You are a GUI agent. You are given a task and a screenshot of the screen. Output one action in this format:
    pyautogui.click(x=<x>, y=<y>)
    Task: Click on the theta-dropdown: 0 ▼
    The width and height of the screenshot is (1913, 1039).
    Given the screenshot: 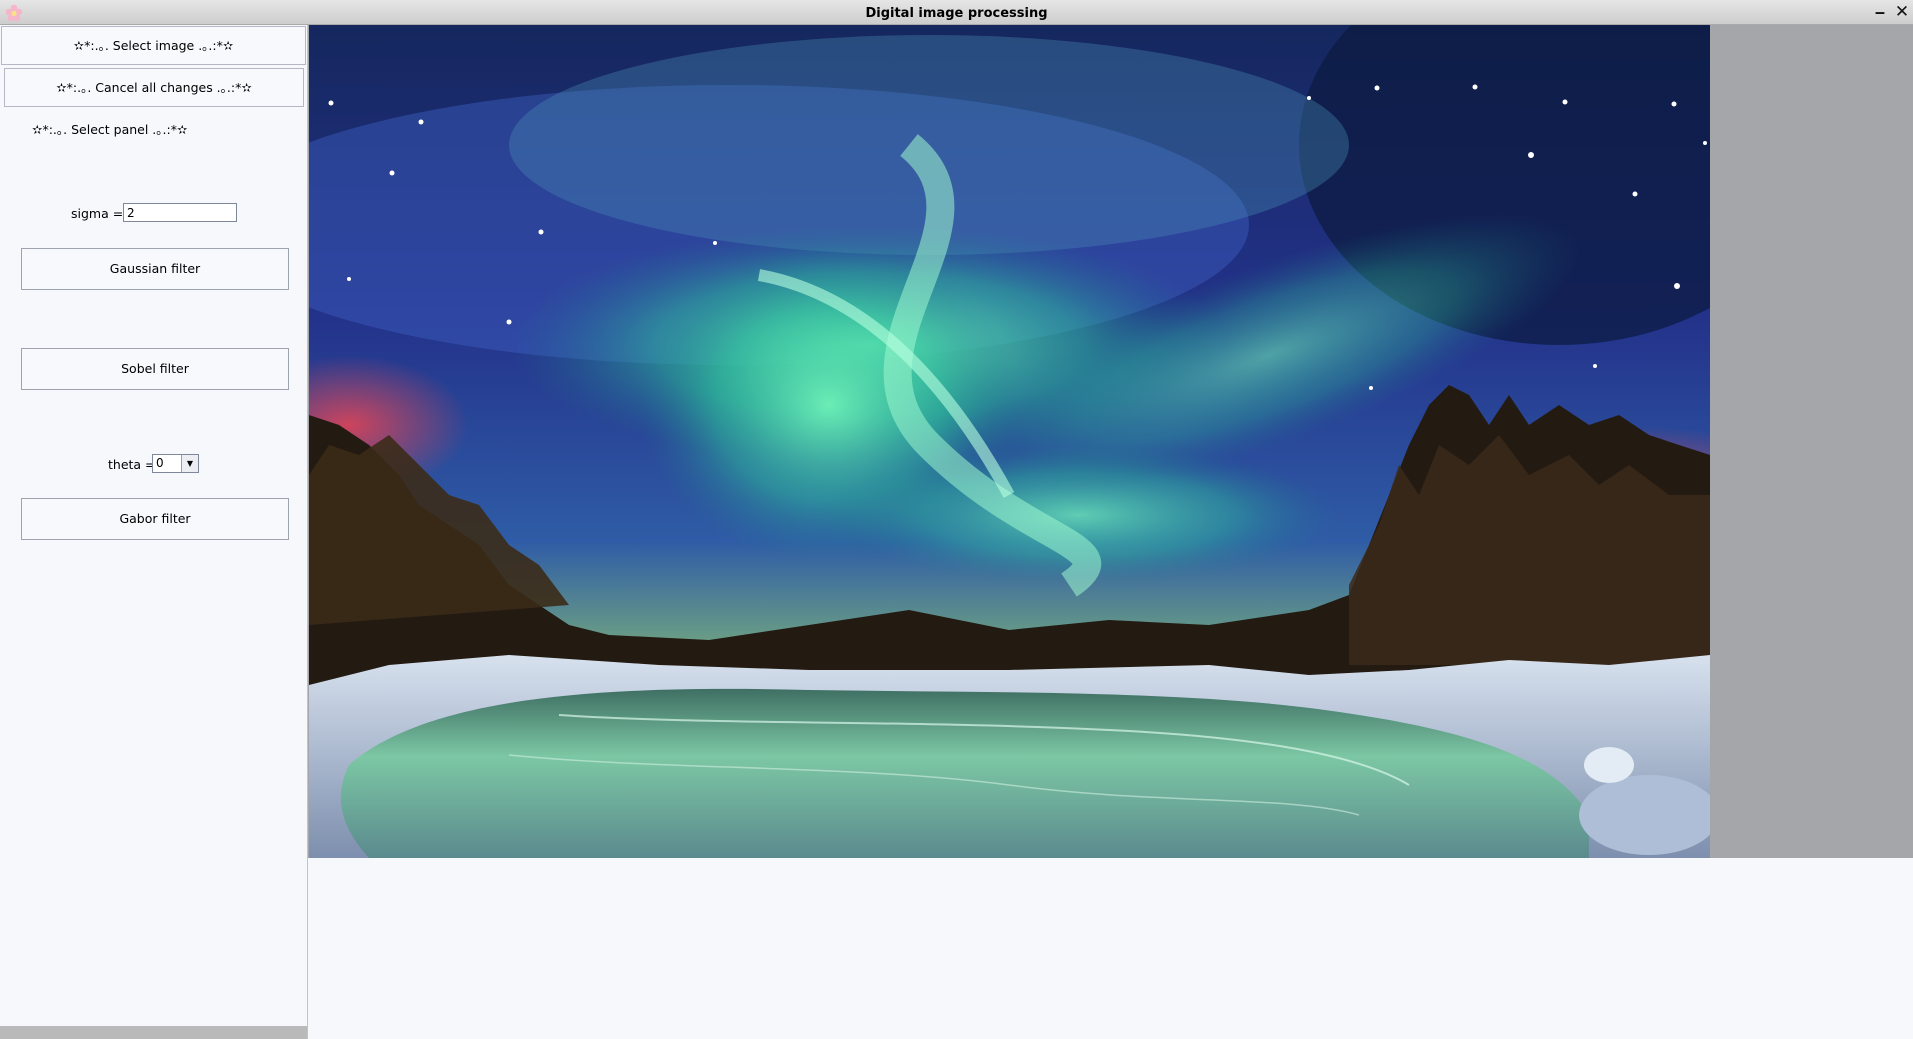 What is the action you would take?
    pyautogui.click(x=175, y=463)
    